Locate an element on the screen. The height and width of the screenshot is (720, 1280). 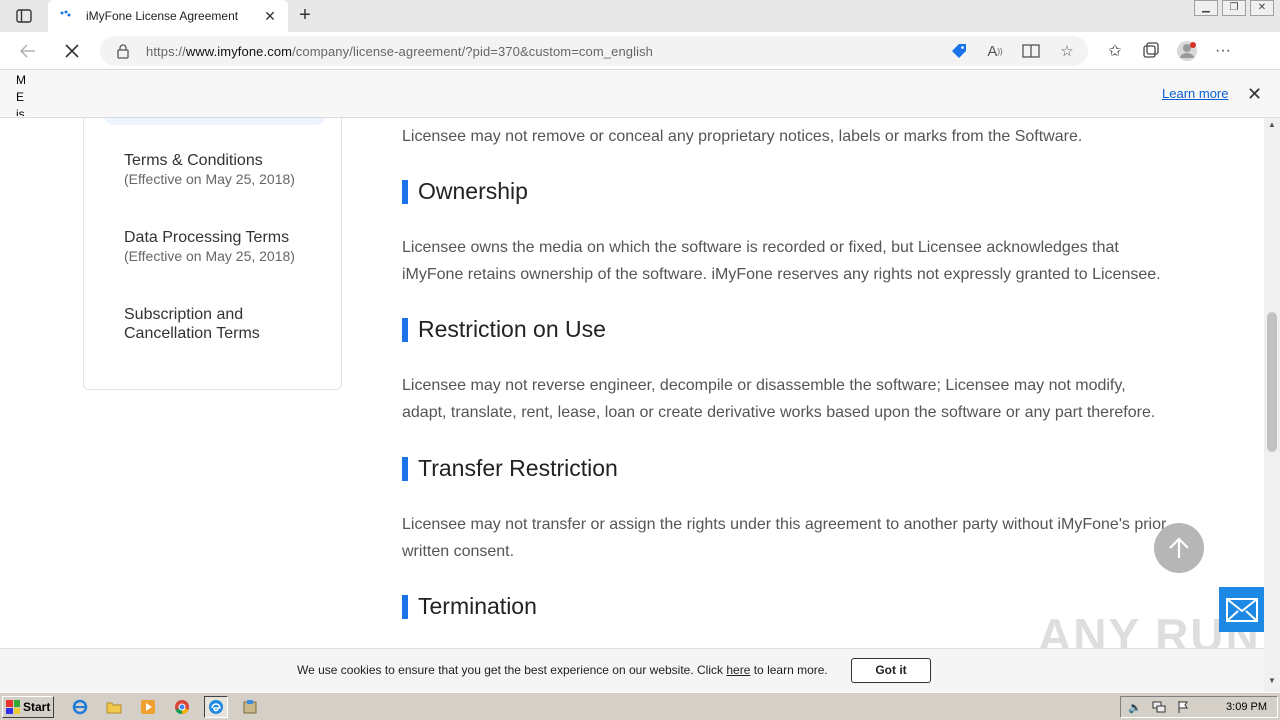
notification-text: M E is is located at coordinates (21, 94).